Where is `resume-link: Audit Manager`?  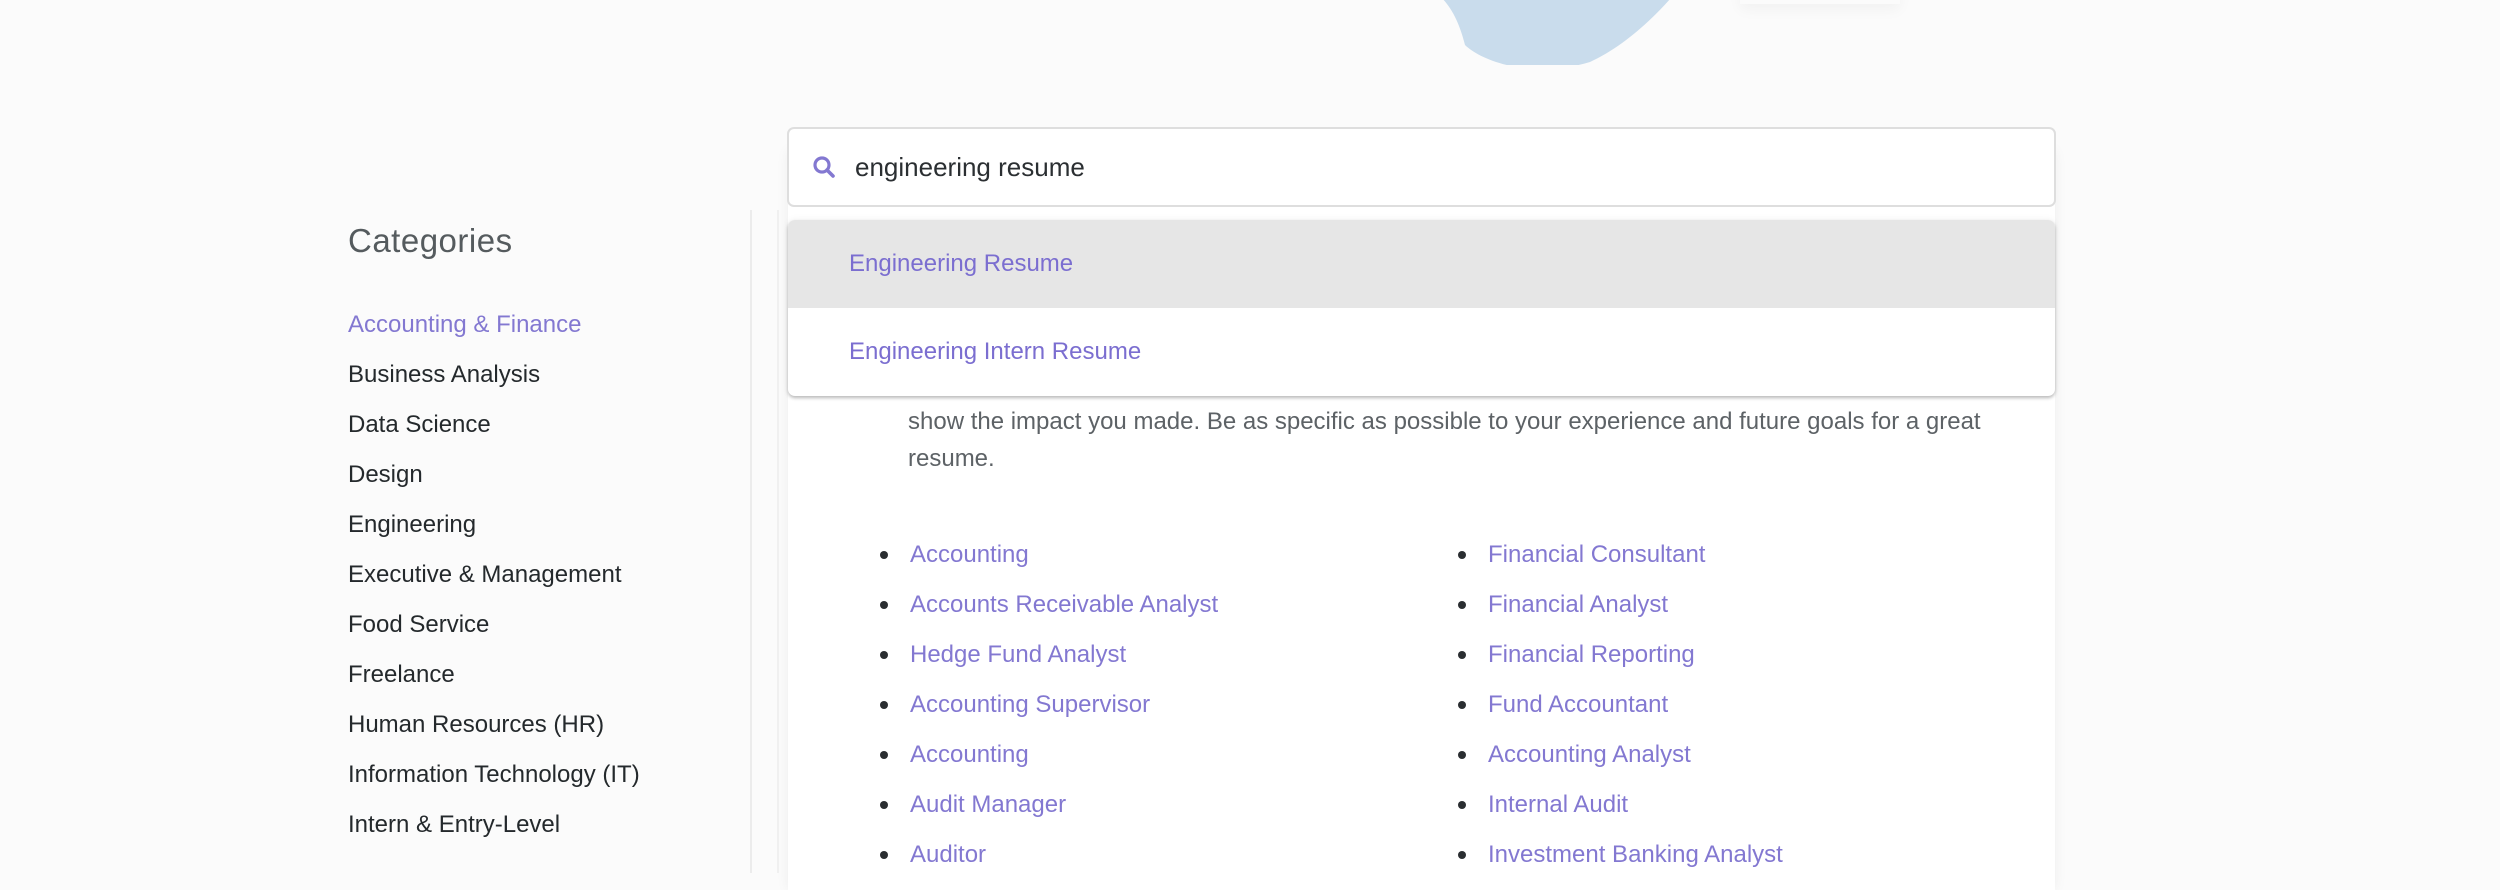 resume-link: Audit Manager is located at coordinates (988, 805).